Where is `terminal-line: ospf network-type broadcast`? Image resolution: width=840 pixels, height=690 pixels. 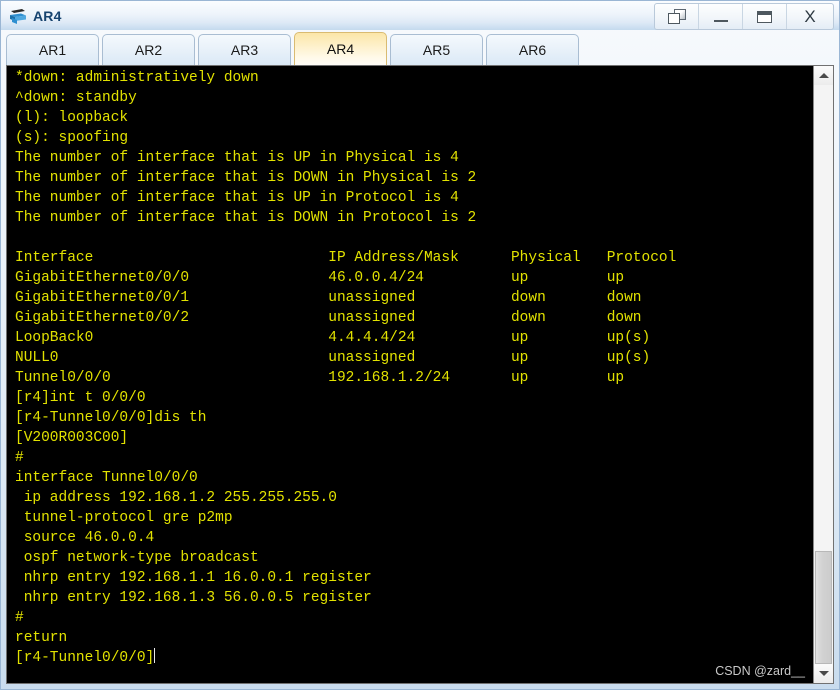 terminal-line: ospf network-type broadcast is located at coordinates (137, 558).